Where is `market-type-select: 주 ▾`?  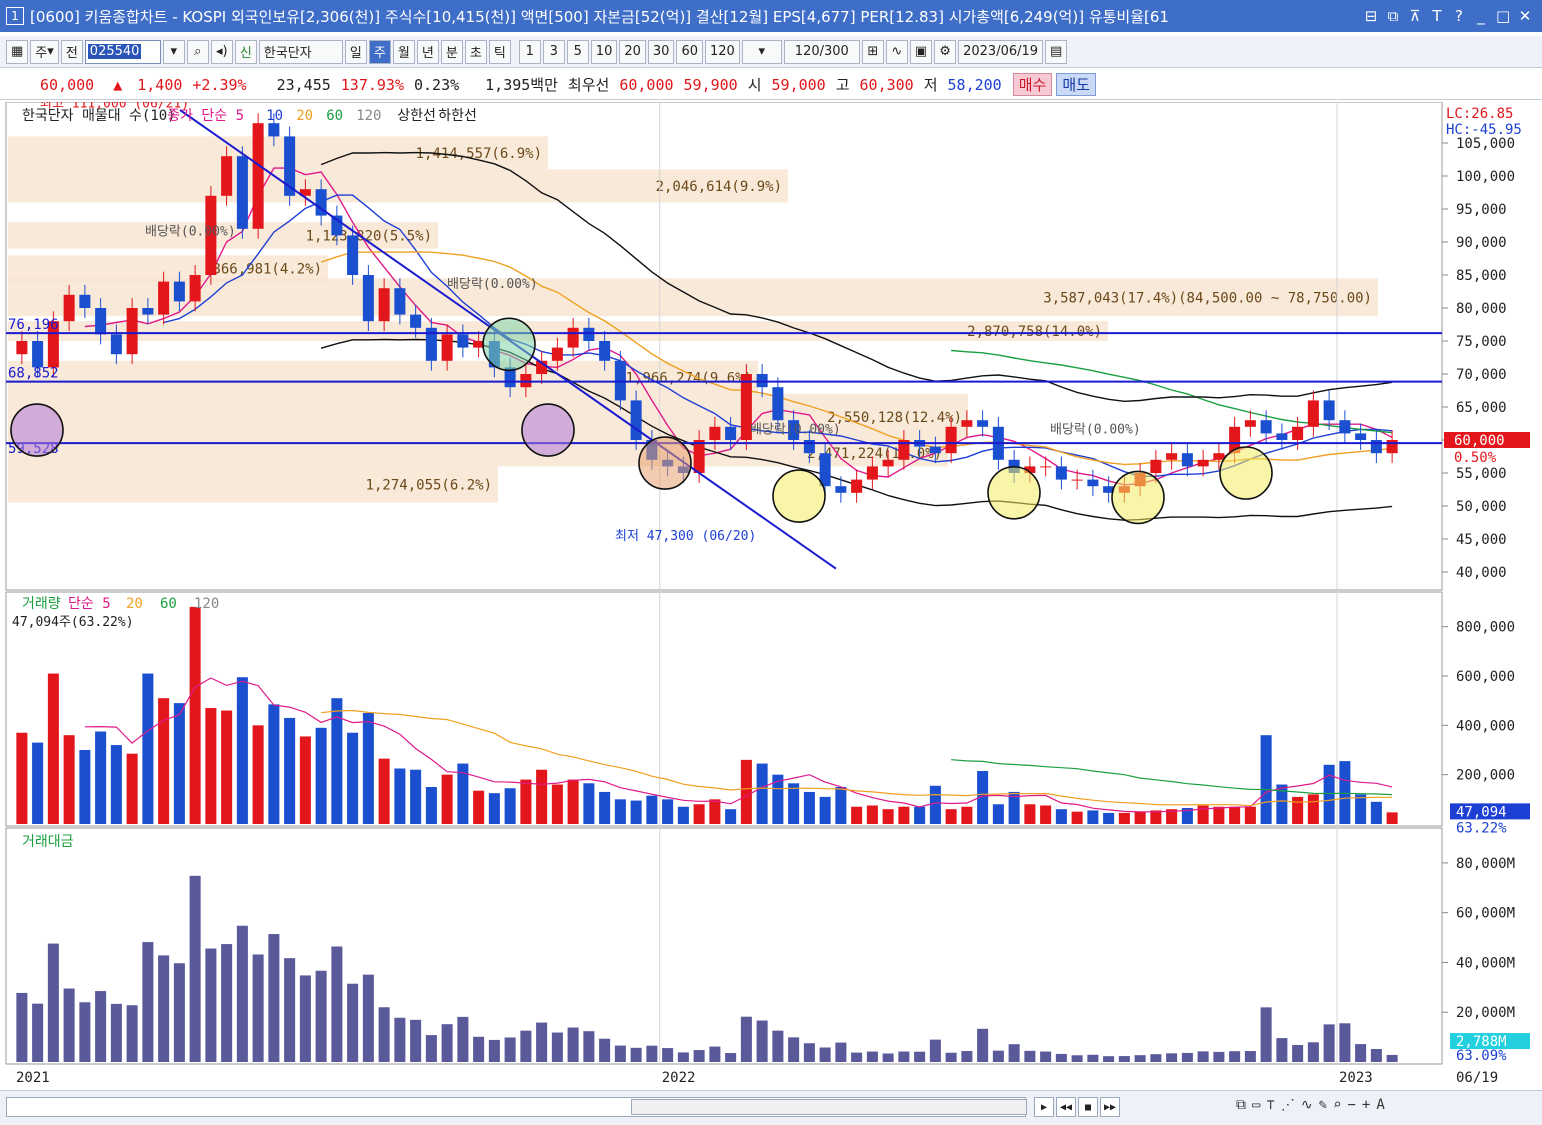
market-type-select: 주 ▾ is located at coordinates (44, 51).